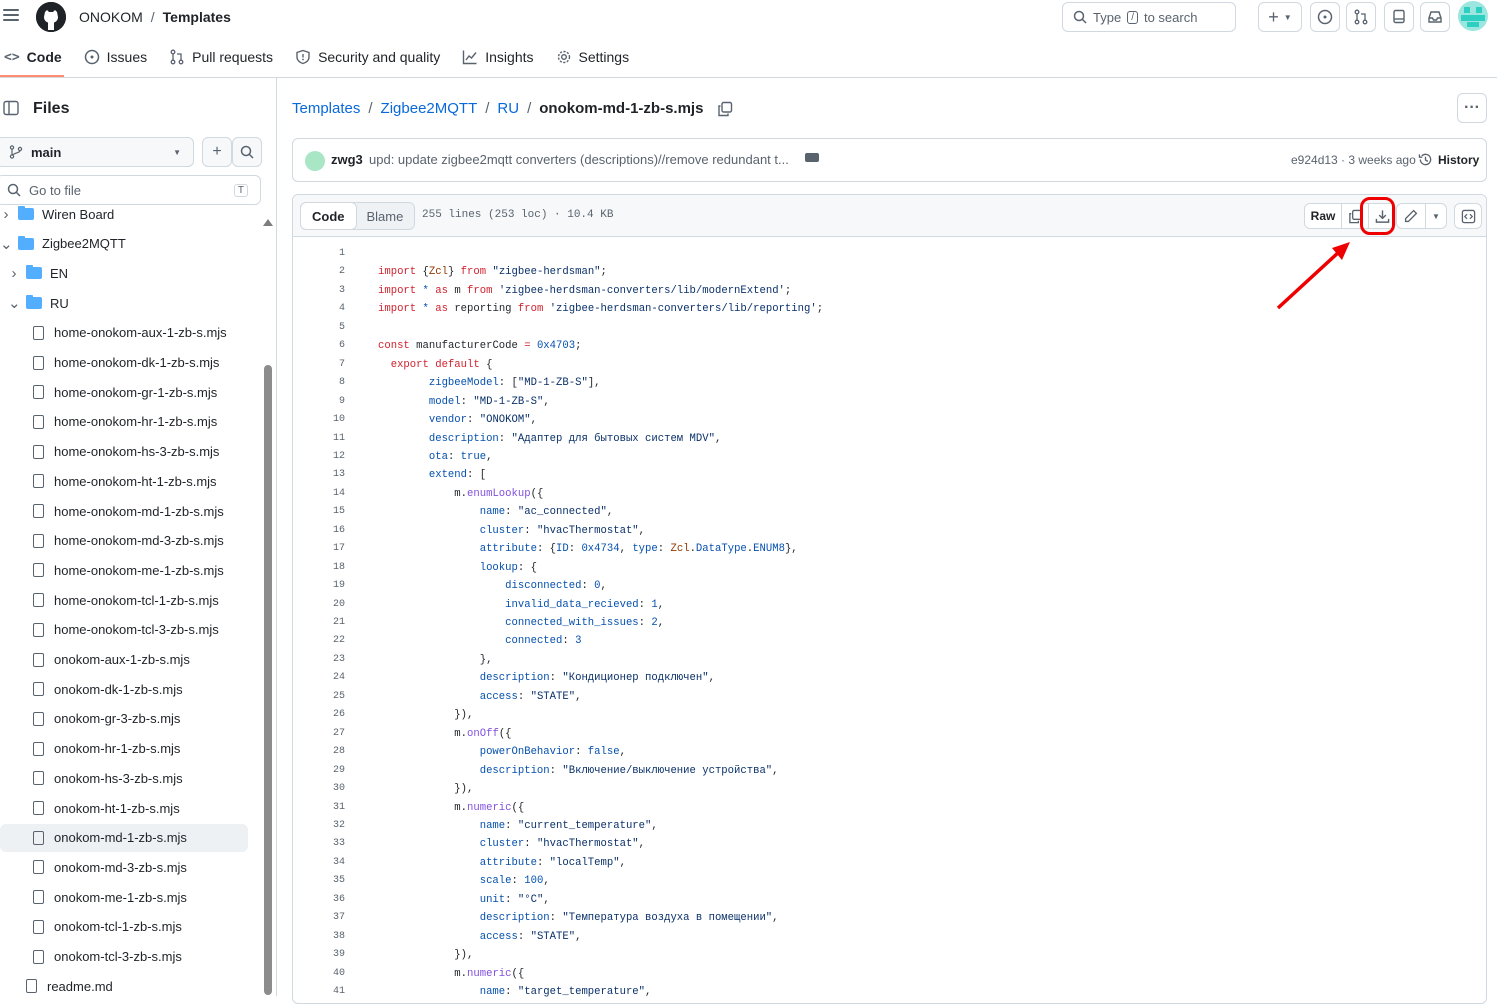 The height and width of the screenshot is (1004, 1497). Describe the element at coordinates (115, 57) in the screenshot. I see `tab-issues: Issues` at that location.